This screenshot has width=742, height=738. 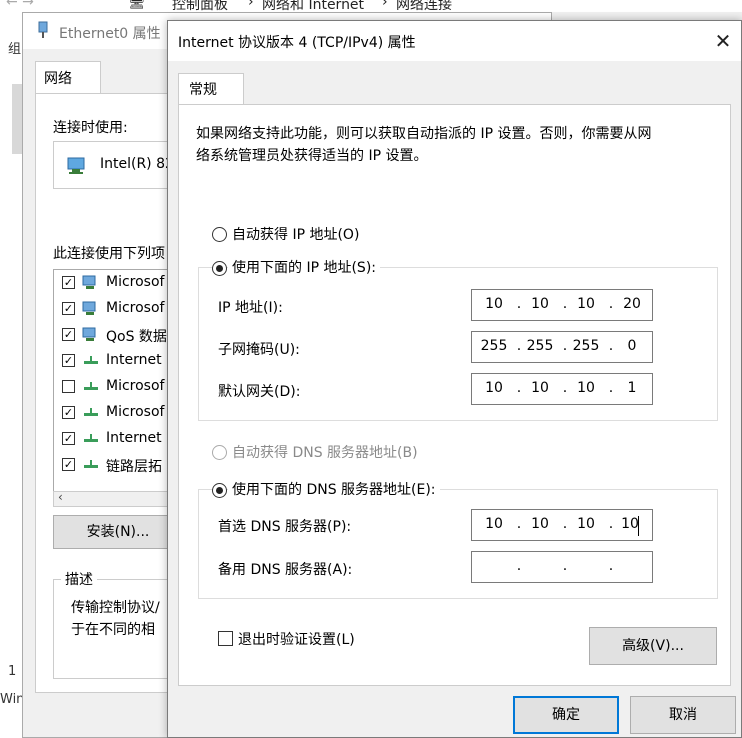 What do you see at coordinates (562, 305) in the screenshot?
I see `ip-address-input: 10 . 10 . 10 . 20` at bounding box center [562, 305].